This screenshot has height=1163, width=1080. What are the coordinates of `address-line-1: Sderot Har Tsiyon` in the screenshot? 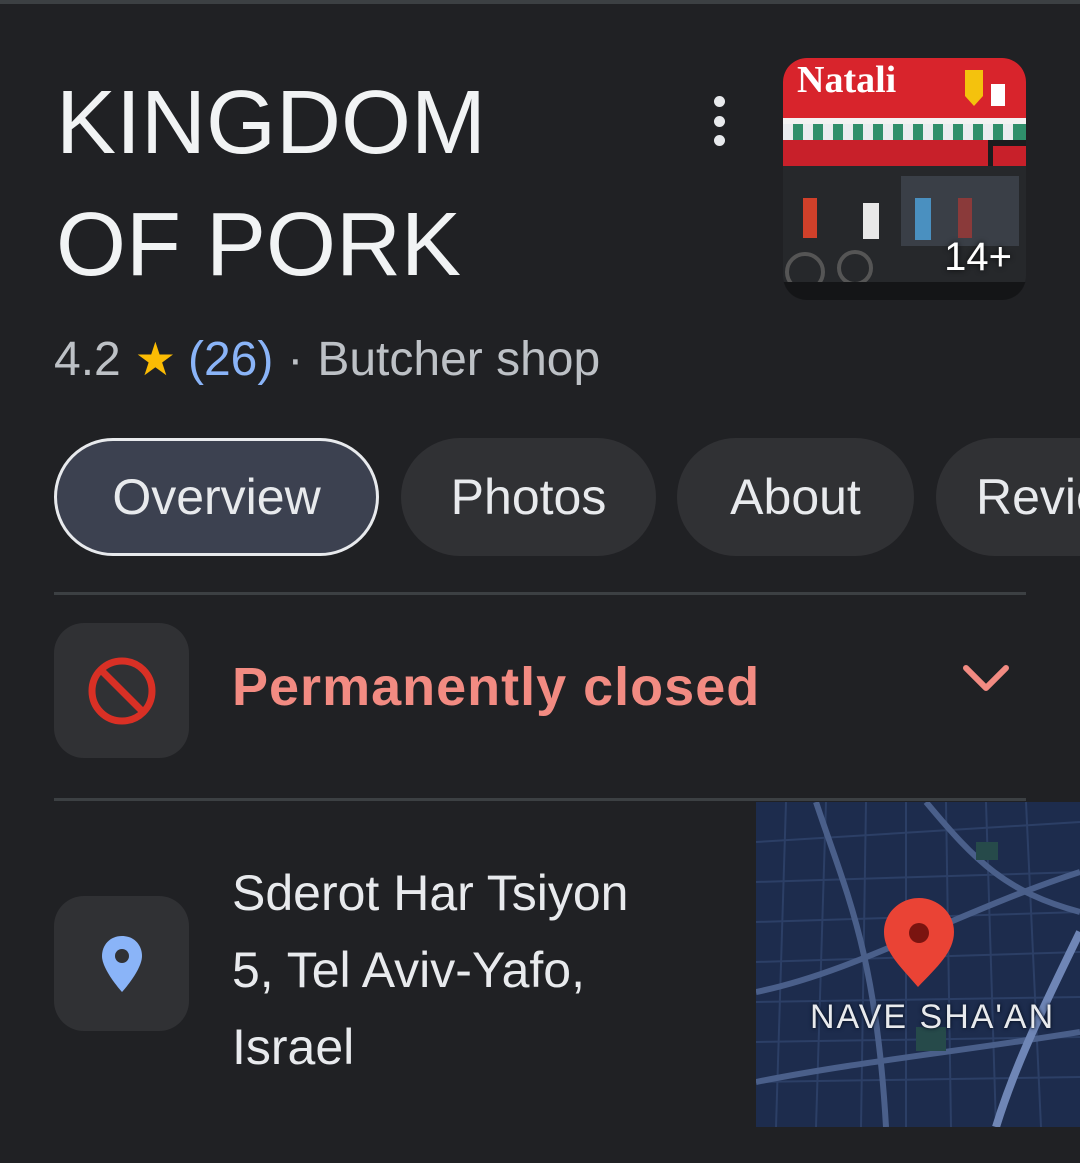 It's located at (430, 893).